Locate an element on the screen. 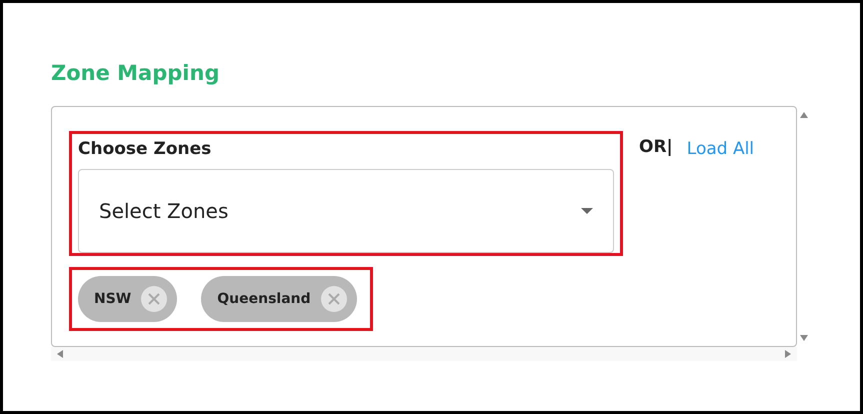 The image size is (863, 414). zone-chip: Queensland is located at coordinates (279, 299).